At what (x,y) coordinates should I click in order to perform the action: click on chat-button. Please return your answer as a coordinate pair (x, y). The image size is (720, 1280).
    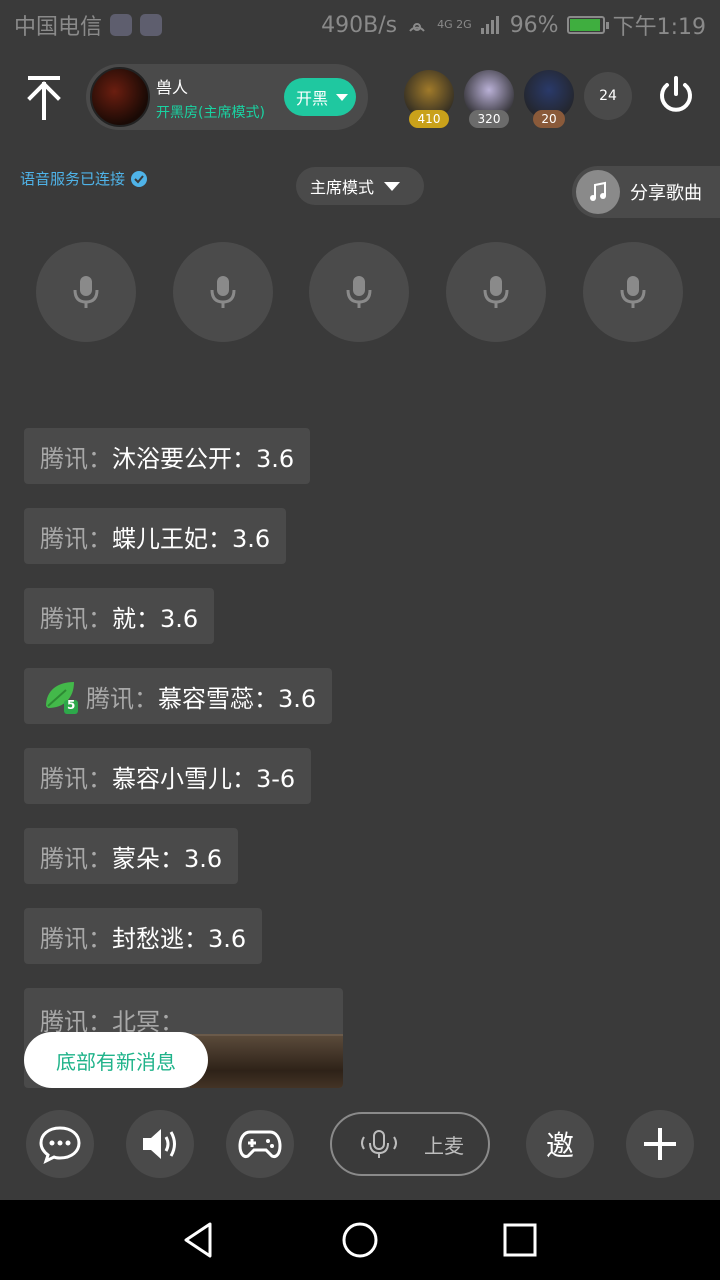
    Looking at the image, I should click on (60, 1144).